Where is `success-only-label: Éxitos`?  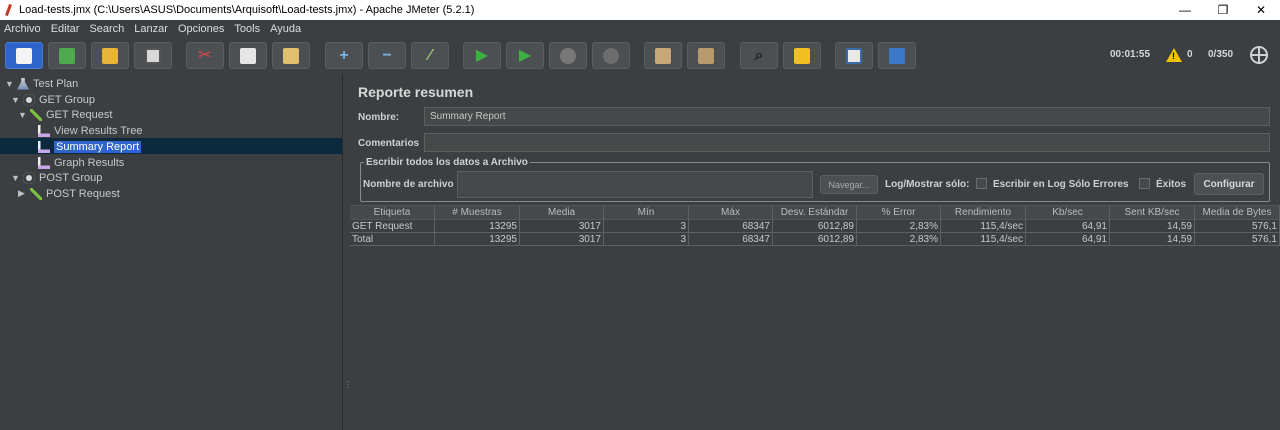 success-only-label: Éxitos is located at coordinates (1171, 184).